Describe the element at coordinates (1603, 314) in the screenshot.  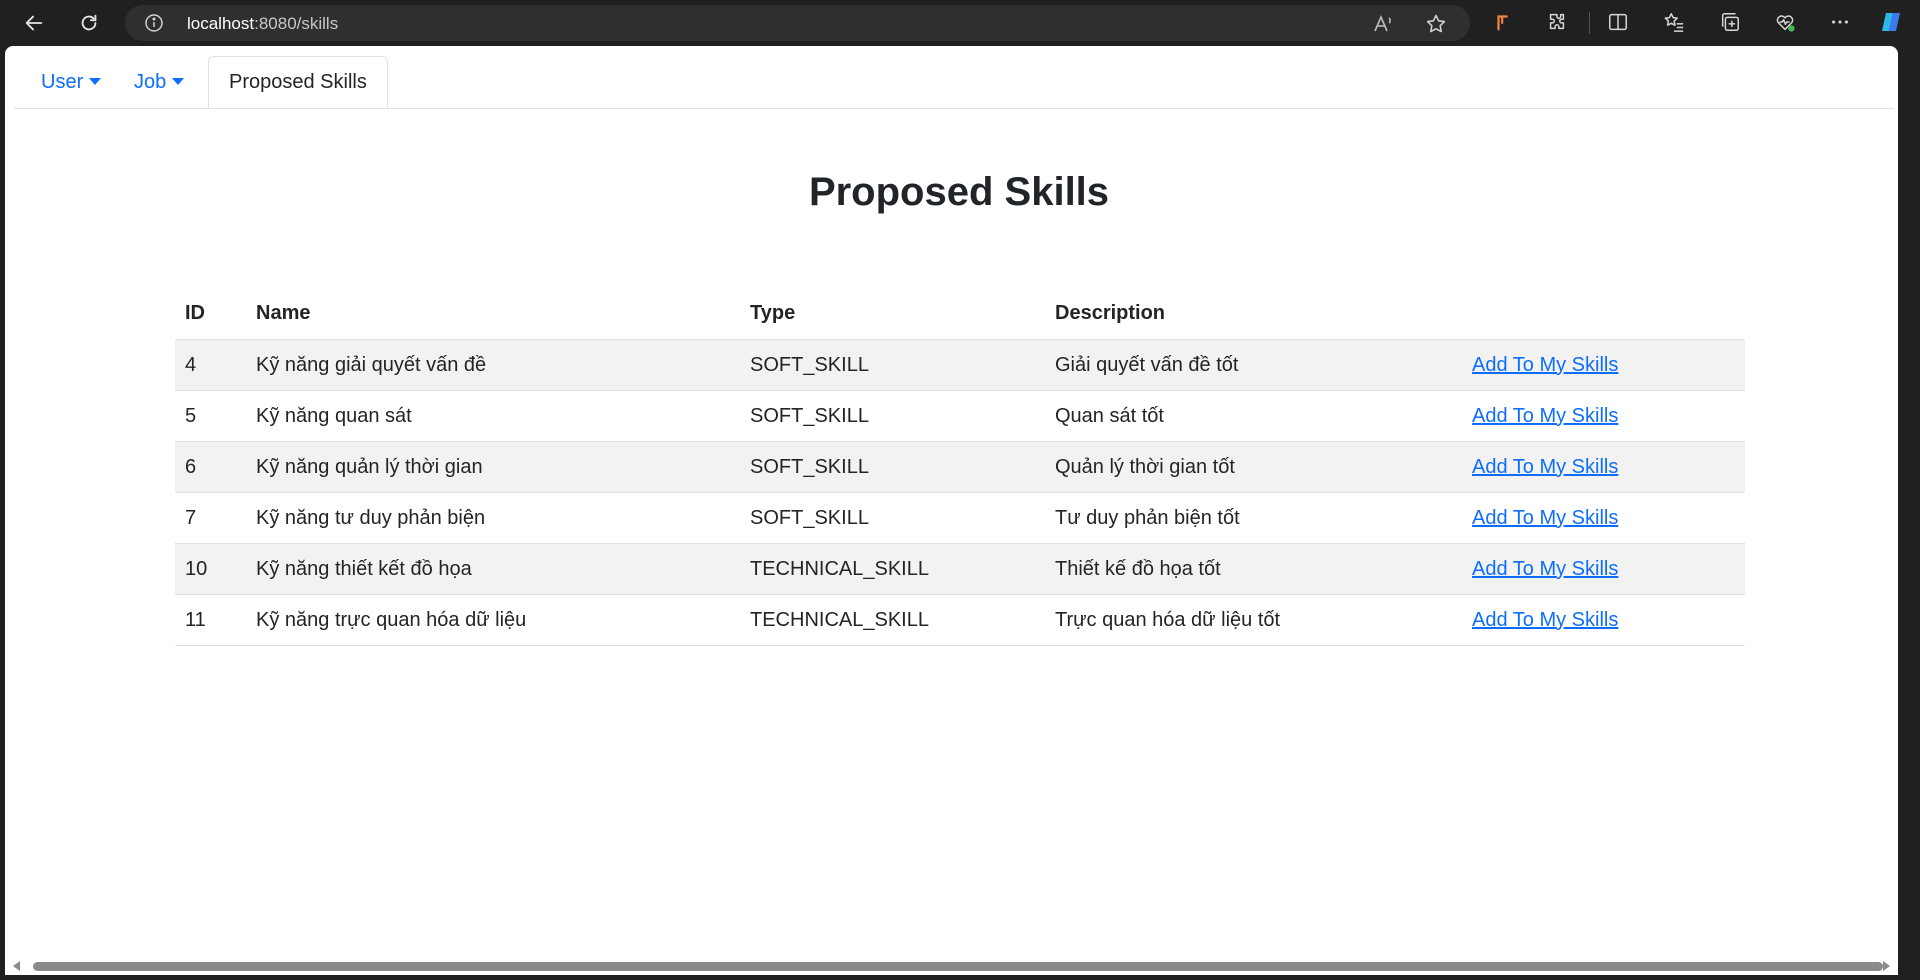
I see `header-action` at that location.